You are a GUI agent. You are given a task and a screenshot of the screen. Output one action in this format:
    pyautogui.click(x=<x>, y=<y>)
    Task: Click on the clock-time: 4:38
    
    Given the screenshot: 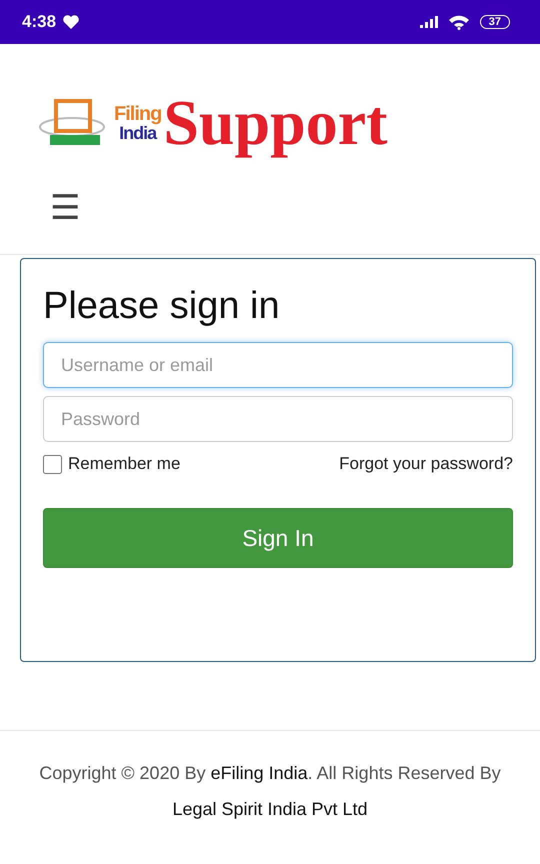 What is the action you would take?
    pyautogui.click(x=39, y=22)
    